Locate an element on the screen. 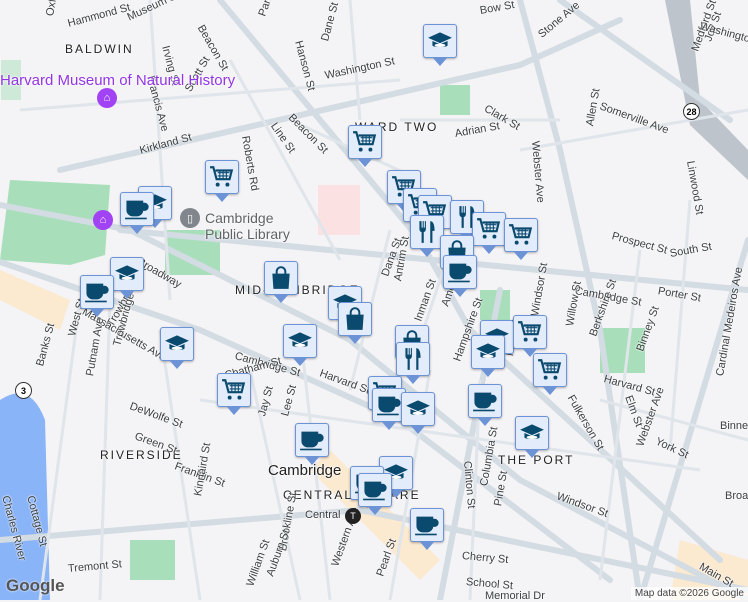  google-logo: Google is located at coordinates (35, 586).